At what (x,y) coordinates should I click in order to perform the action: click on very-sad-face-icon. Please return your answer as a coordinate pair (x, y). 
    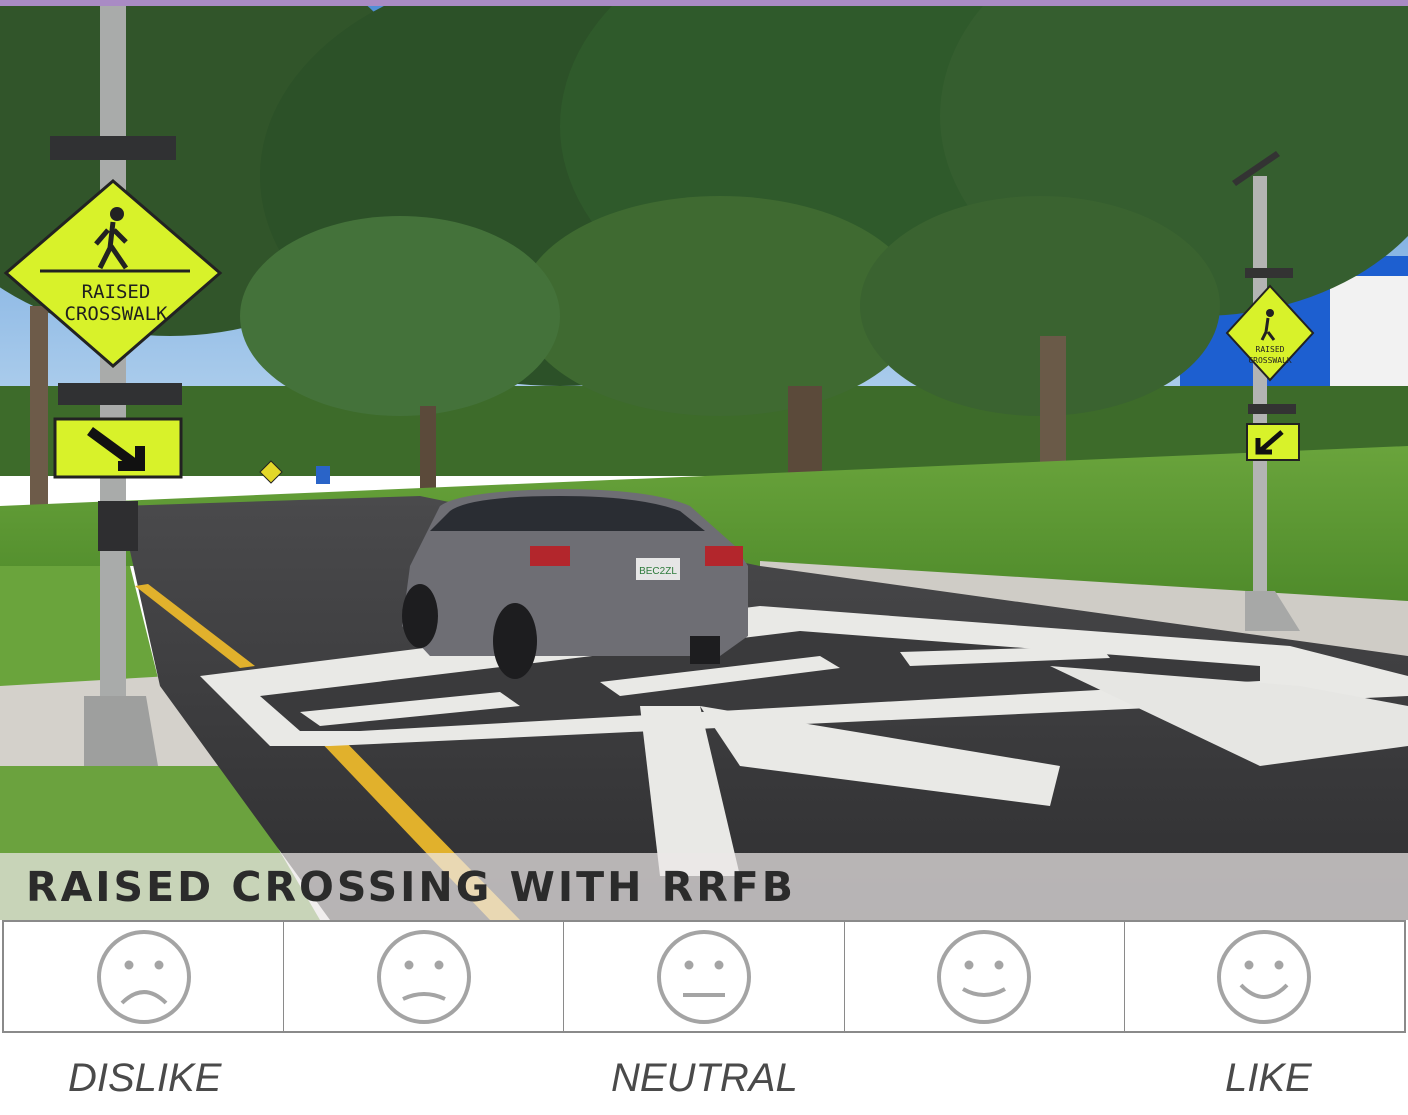
    Looking at the image, I should click on (143, 976).